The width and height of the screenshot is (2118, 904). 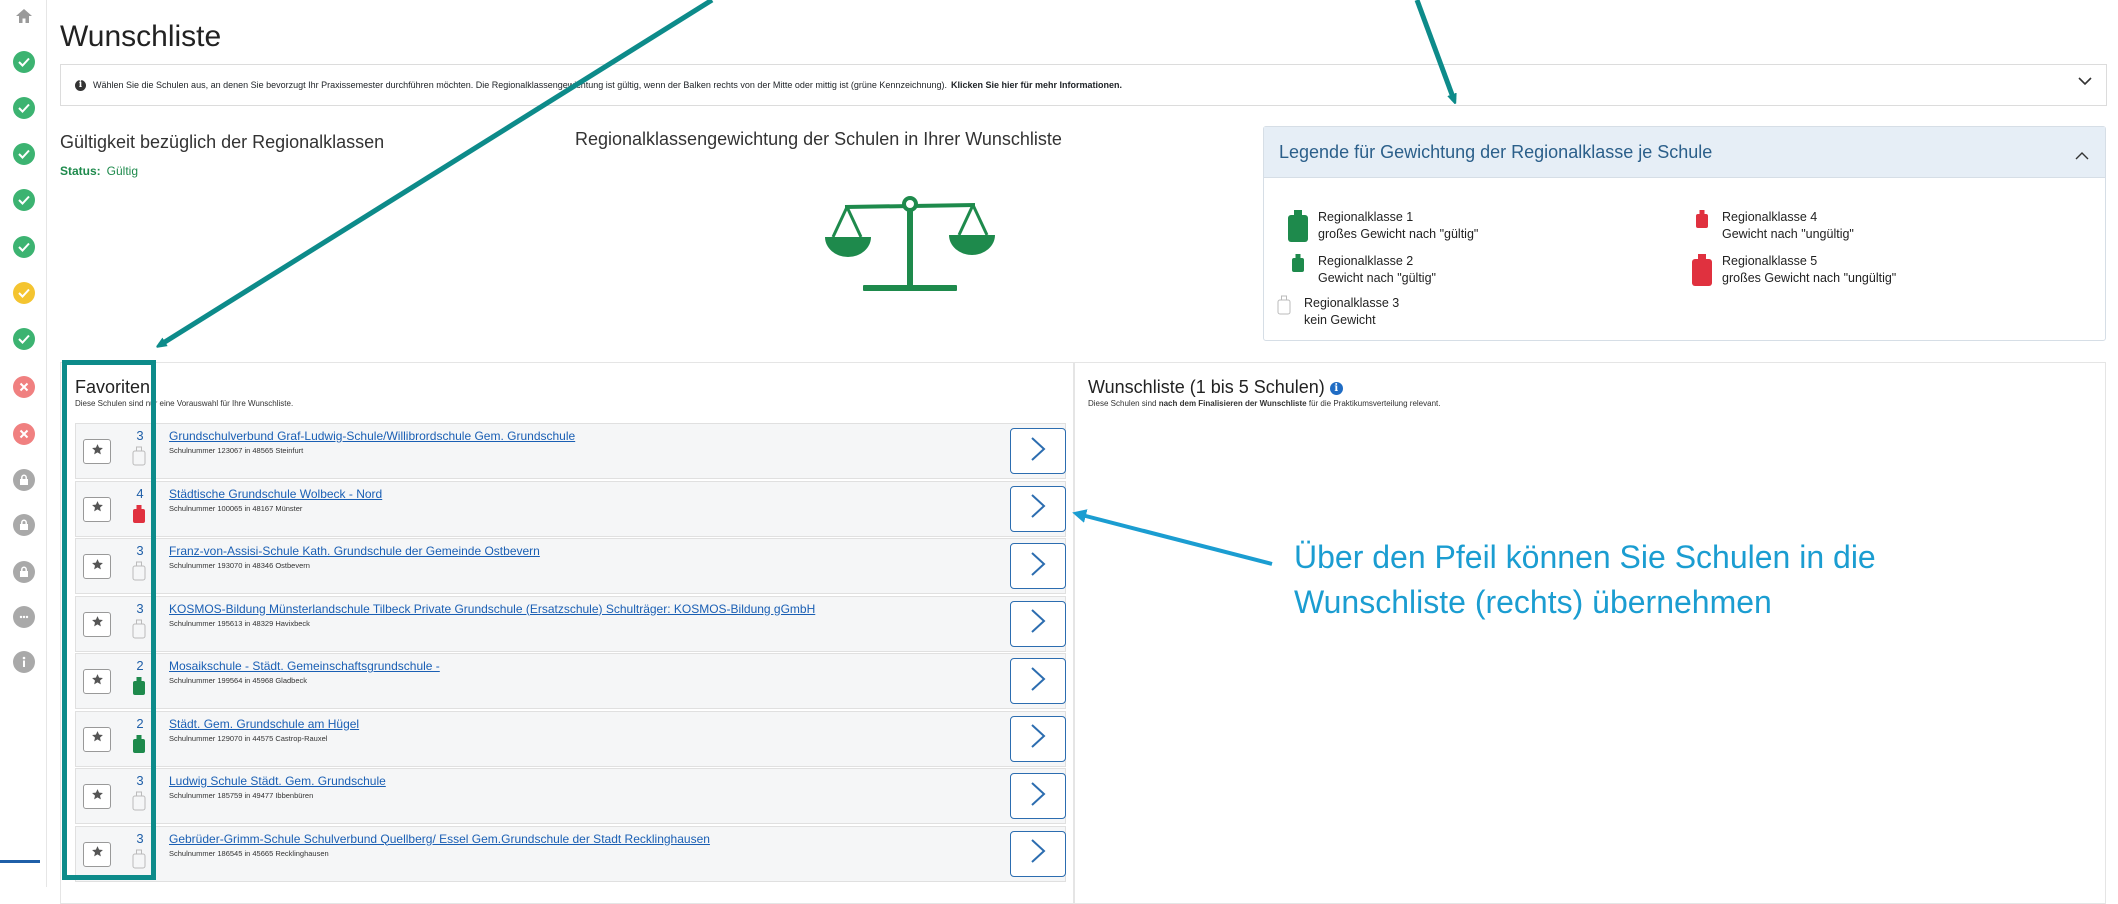 What do you see at coordinates (1434, 50) in the screenshot?
I see `arrow-to-legend` at bounding box center [1434, 50].